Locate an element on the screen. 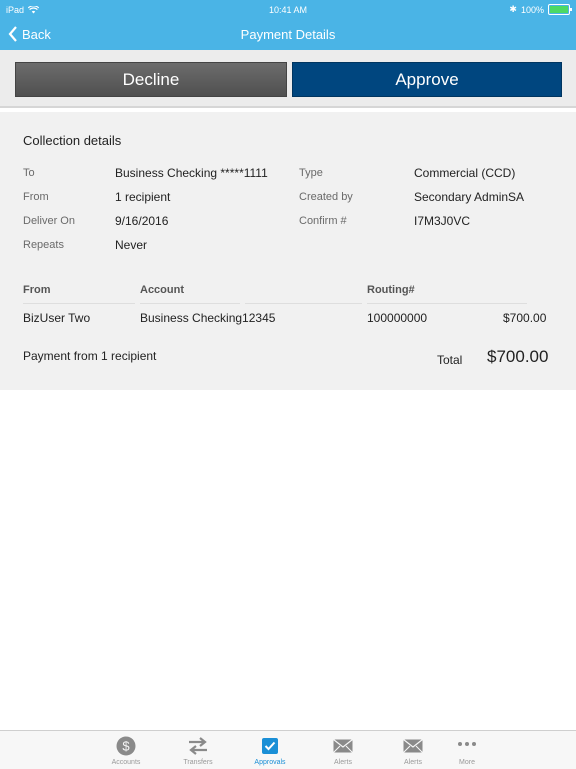 Image resolution: width=576 pixels, height=769 pixels. deliver-label: Deliver On is located at coordinates (49, 221).